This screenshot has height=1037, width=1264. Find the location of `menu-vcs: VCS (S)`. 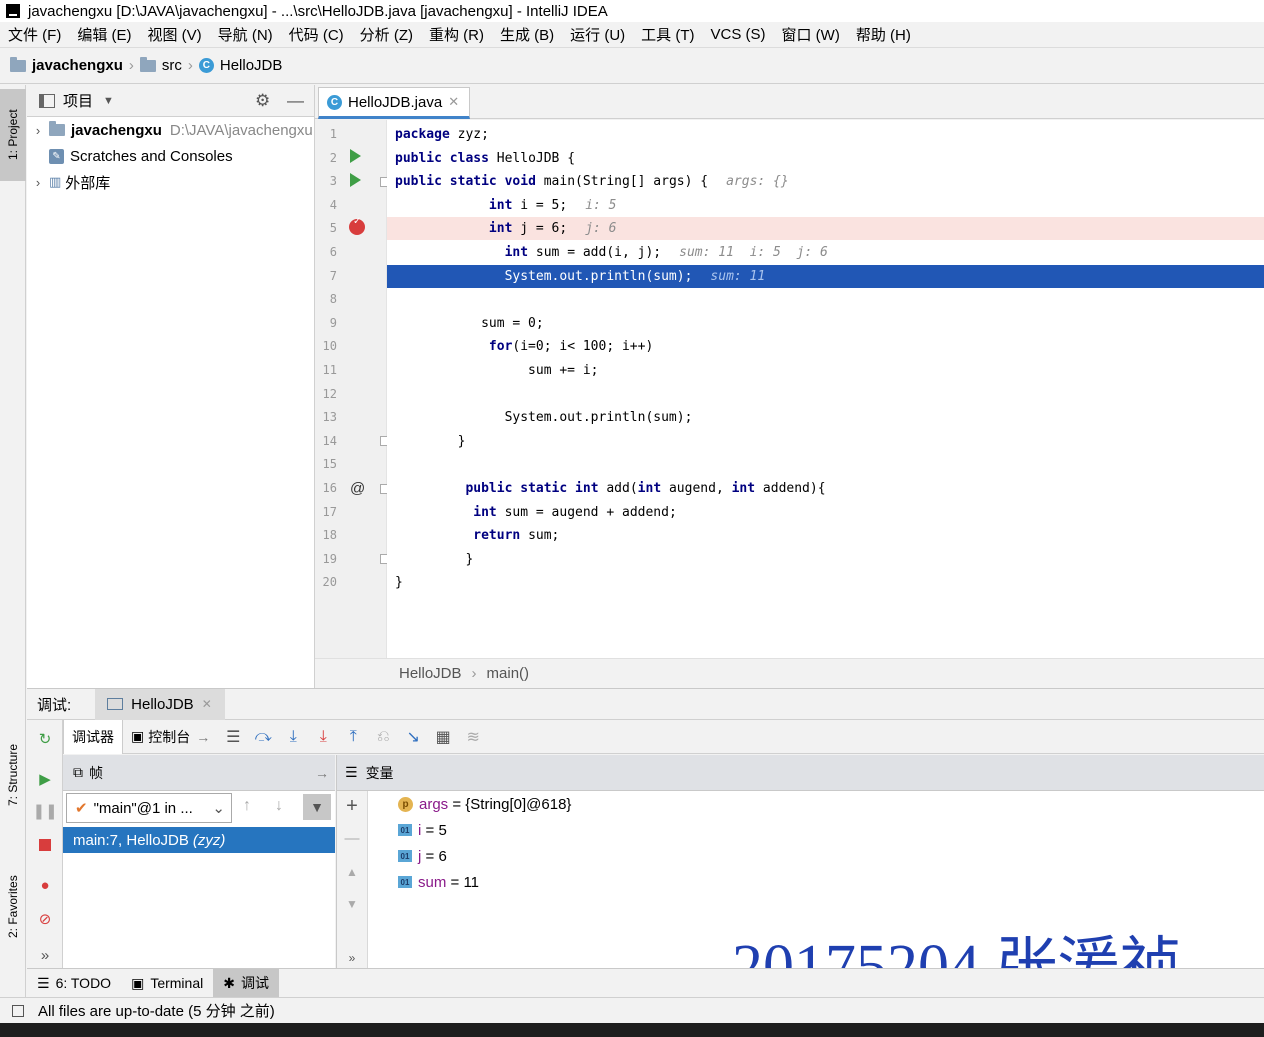

menu-vcs: VCS (S) is located at coordinates (738, 34).